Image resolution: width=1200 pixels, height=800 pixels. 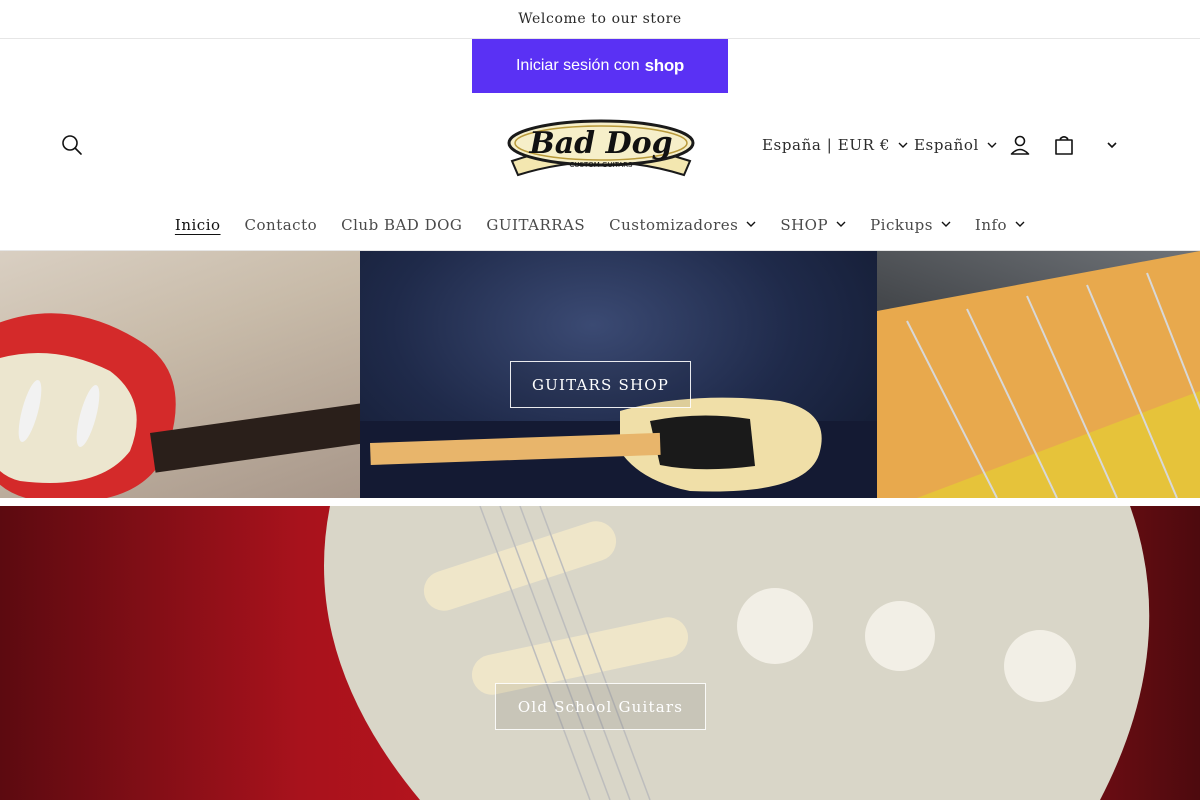 What do you see at coordinates (991, 224) in the screenshot?
I see `nav-item-label: Info` at bounding box center [991, 224].